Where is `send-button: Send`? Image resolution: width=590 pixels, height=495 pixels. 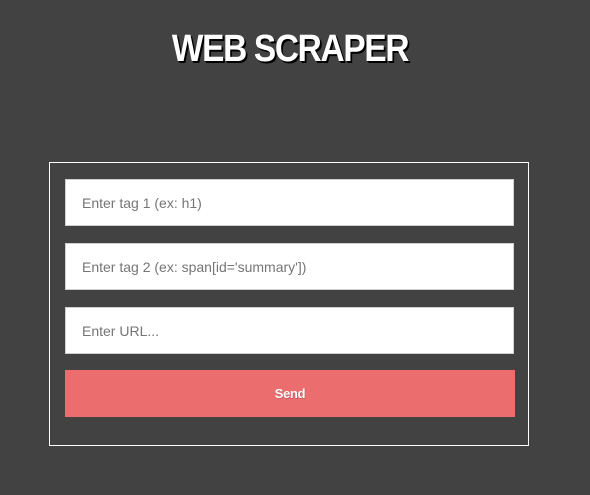
send-button: Send is located at coordinates (290, 393).